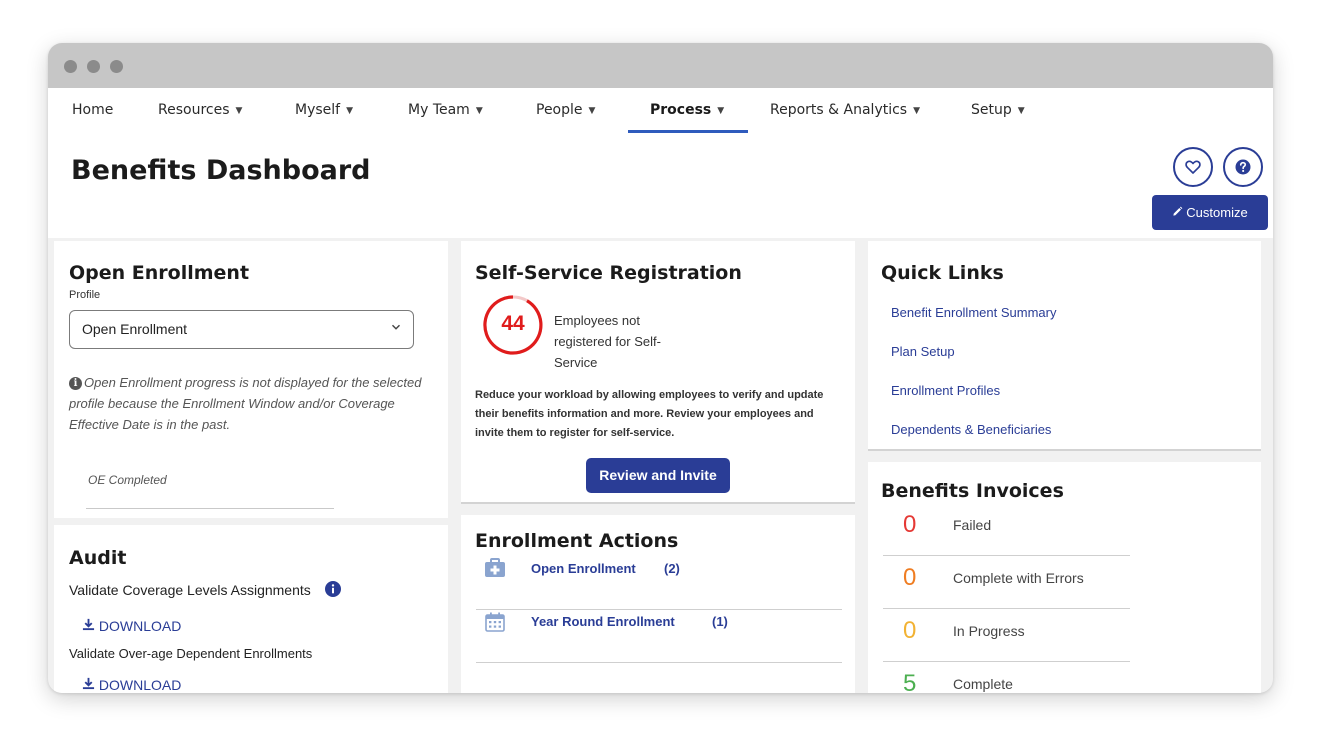 The width and height of the screenshot is (1320, 736). I want to click on customize-label: Customize, so click(1217, 212).